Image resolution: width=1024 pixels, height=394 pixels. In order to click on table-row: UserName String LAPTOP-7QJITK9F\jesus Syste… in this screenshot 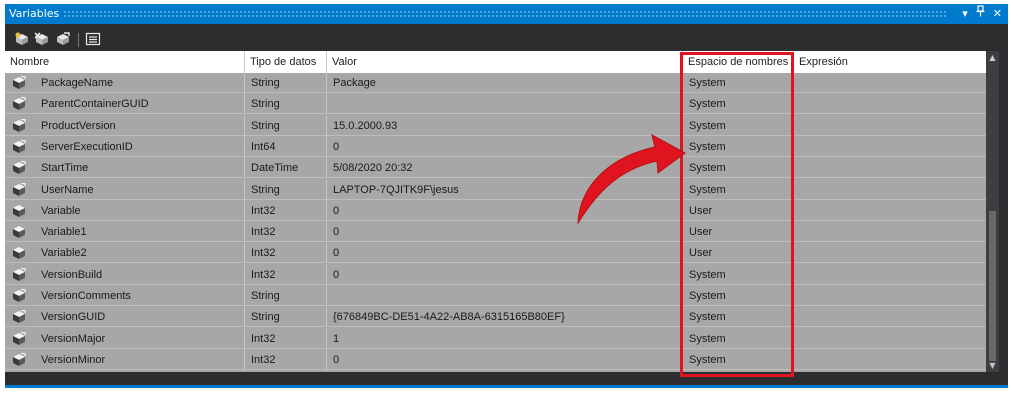, I will do `click(495, 189)`.